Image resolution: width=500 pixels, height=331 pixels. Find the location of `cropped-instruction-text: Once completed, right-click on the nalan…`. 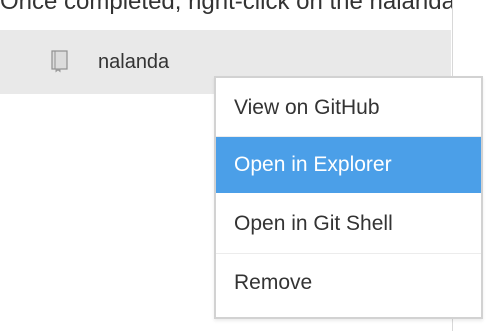

cropped-instruction-text: Once completed, right-click on the nalan… is located at coordinates (235, 7).